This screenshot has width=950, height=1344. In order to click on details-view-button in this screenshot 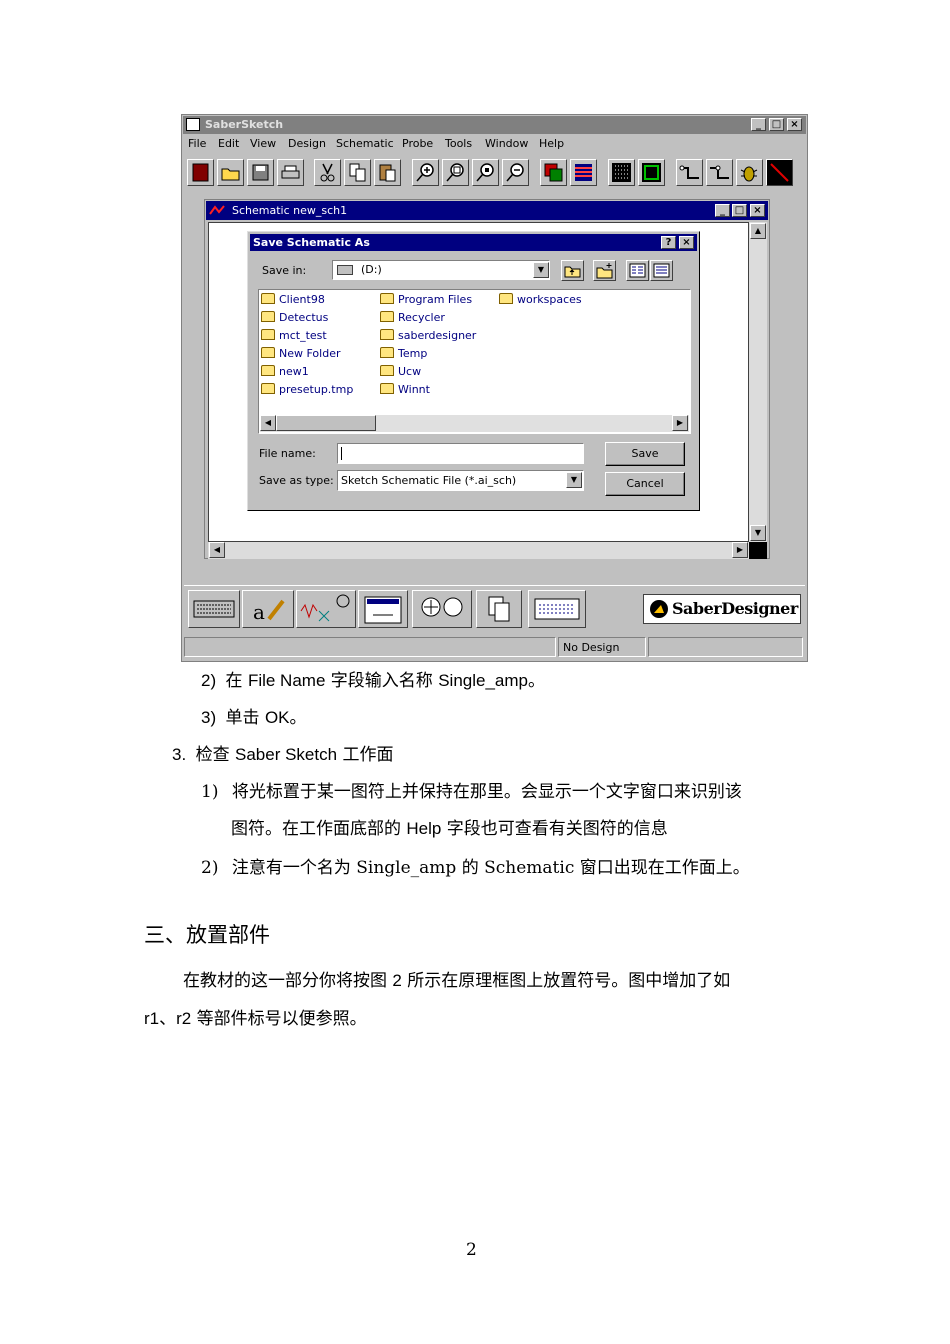, I will do `click(661, 270)`.